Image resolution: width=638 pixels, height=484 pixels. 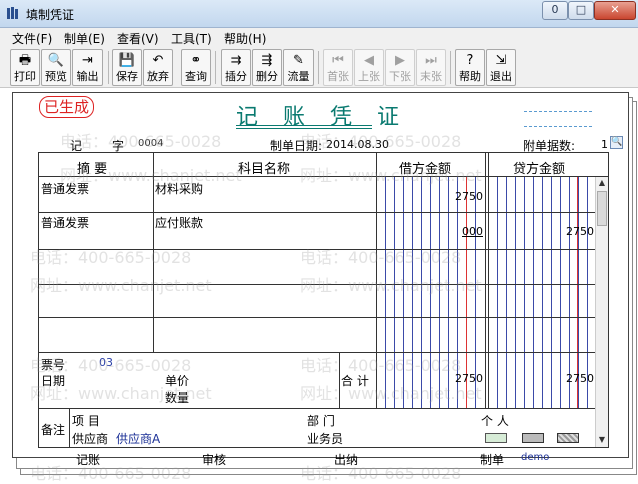 I want to click on menu-tools: 工具(T), so click(x=191, y=38).